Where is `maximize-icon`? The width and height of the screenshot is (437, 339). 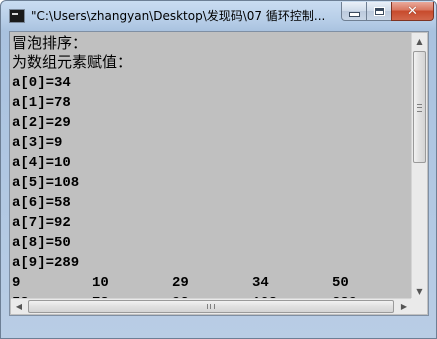
maximize-icon is located at coordinates (379, 11).